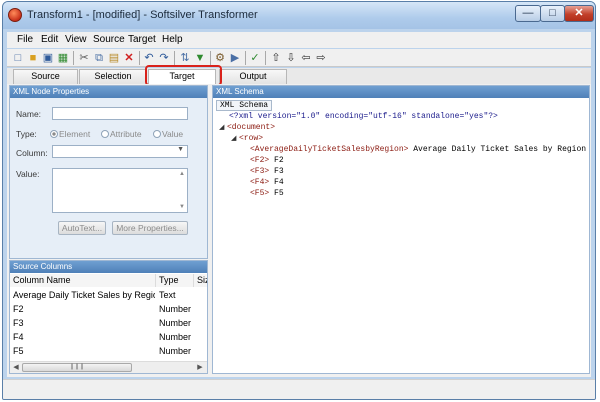  What do you see at coordinates (149, 58) in the screenshot?
I see `undo-icon: ↶` at bounding box center [149, 58].